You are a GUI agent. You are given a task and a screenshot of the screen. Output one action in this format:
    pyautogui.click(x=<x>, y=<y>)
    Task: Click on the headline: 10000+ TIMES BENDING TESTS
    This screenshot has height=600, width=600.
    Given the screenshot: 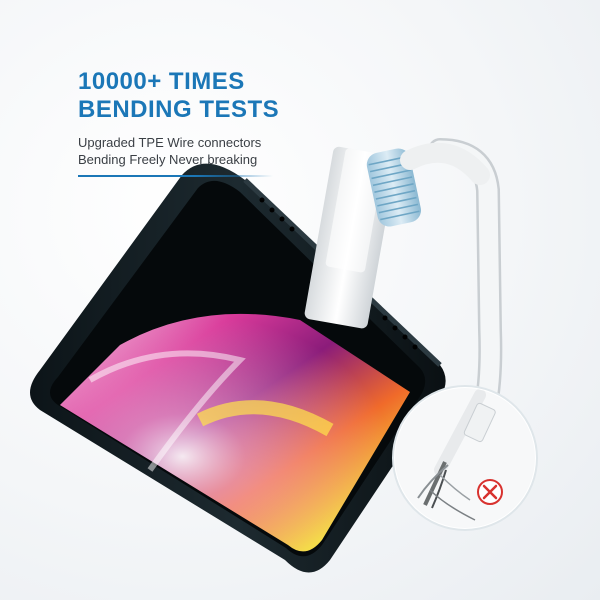 What is the action you would take?
    pyautogui.click(x=228, y=96)
    